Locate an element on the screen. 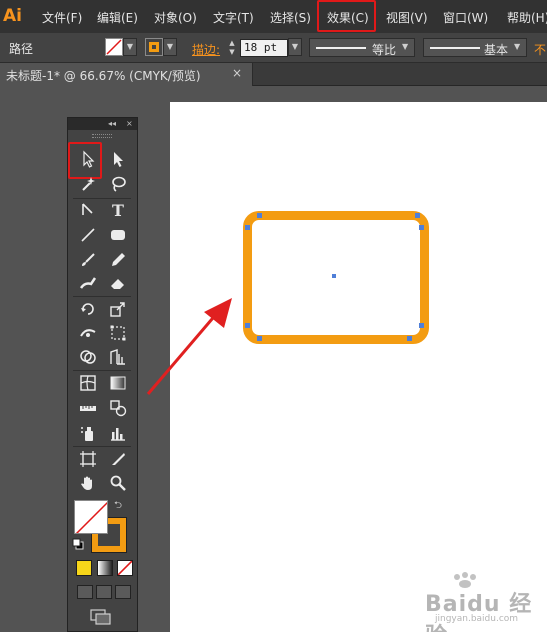 The width and height of the screenshot is (547, 632). shape-builder-tool is located at coordinates (88, 357).